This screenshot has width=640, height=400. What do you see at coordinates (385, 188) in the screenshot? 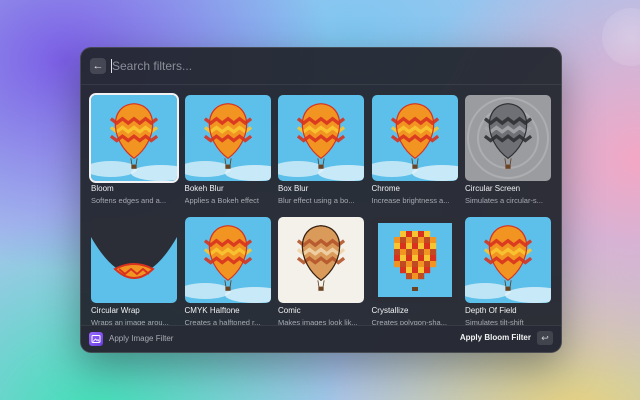
I see `filter-name: Chrome` at bounding box center [385, 188].